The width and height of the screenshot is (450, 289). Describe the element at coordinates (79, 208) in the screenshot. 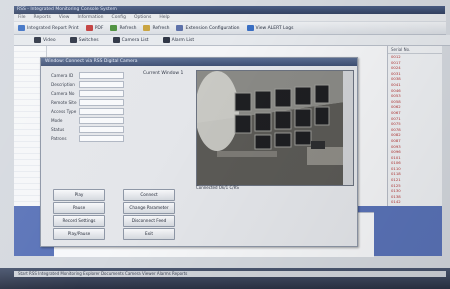

I see `pause-button: Pause` at that location.